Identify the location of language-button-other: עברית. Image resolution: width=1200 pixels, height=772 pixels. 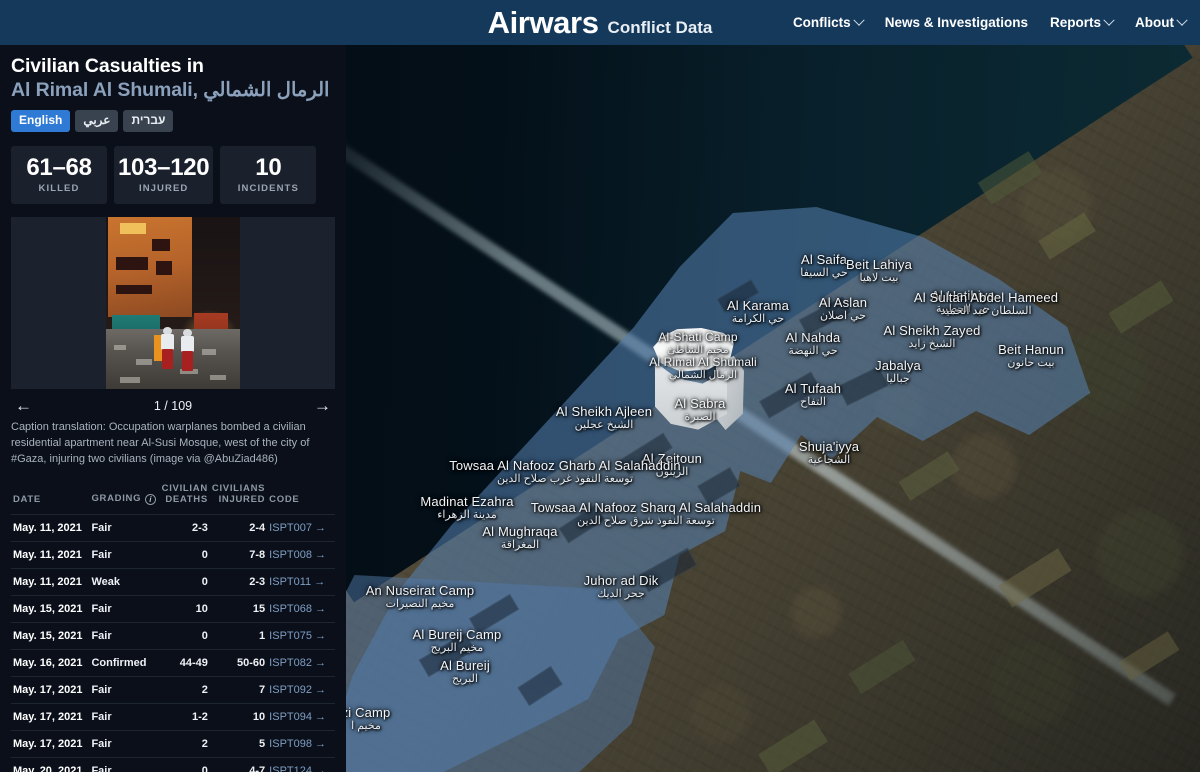
(148, 121).